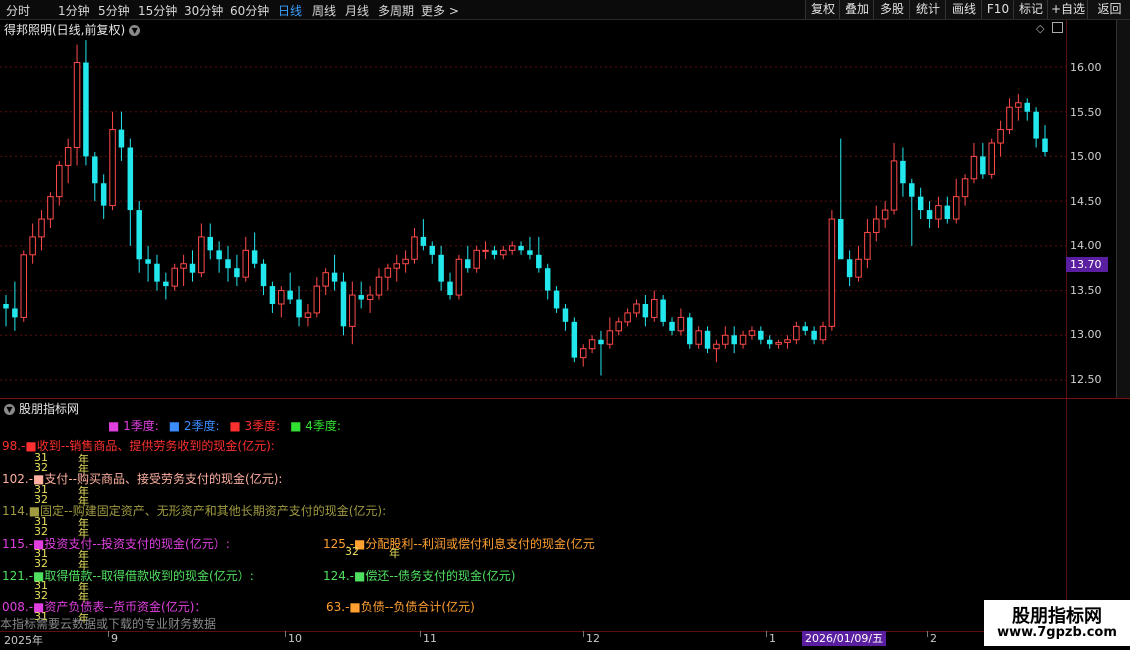 This screenshot has height=650, width=1130. I want to click on draw-line-button: 画线, so click(963, 9).